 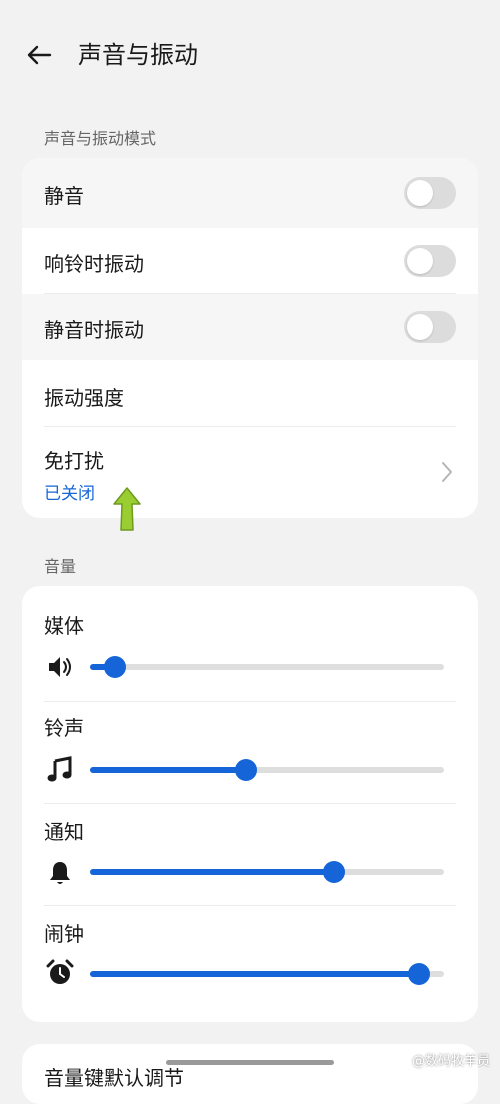 What do you see at coordinates (250, 327) in the screenshot?
I see `silent-vibrate-row: 静音时振动` at bounding box center [250, 327].